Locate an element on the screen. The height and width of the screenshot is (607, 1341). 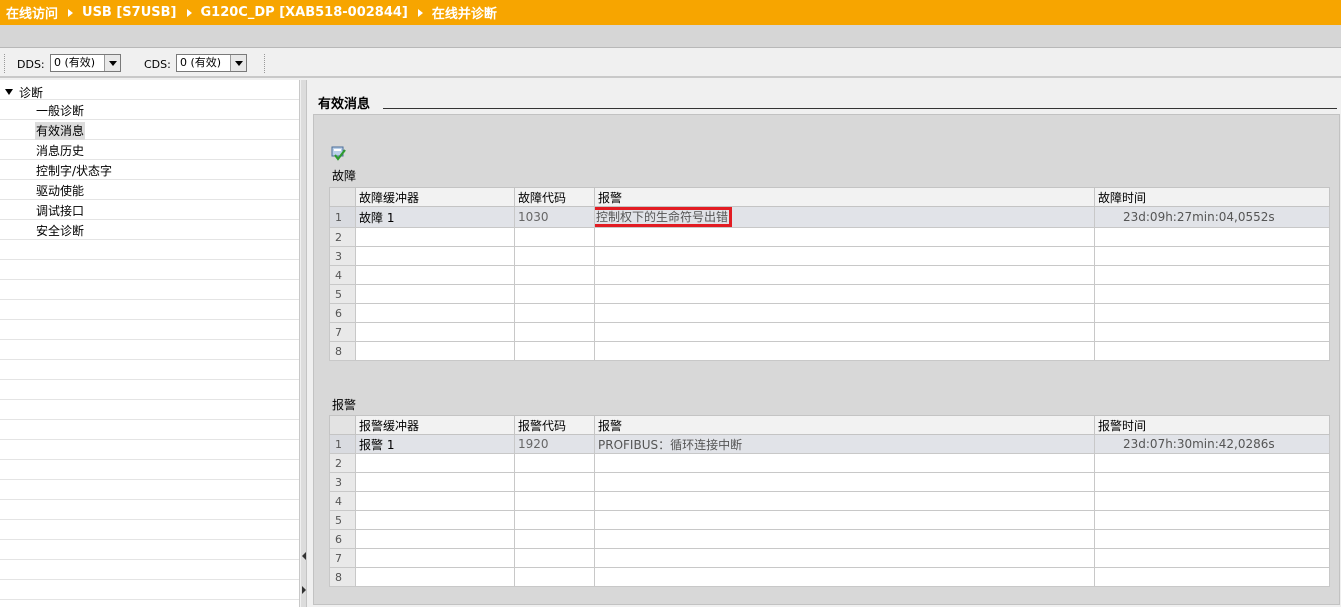
breadcrumb-item-usb: USB [S7USB] is located at coordinates (129, 12).